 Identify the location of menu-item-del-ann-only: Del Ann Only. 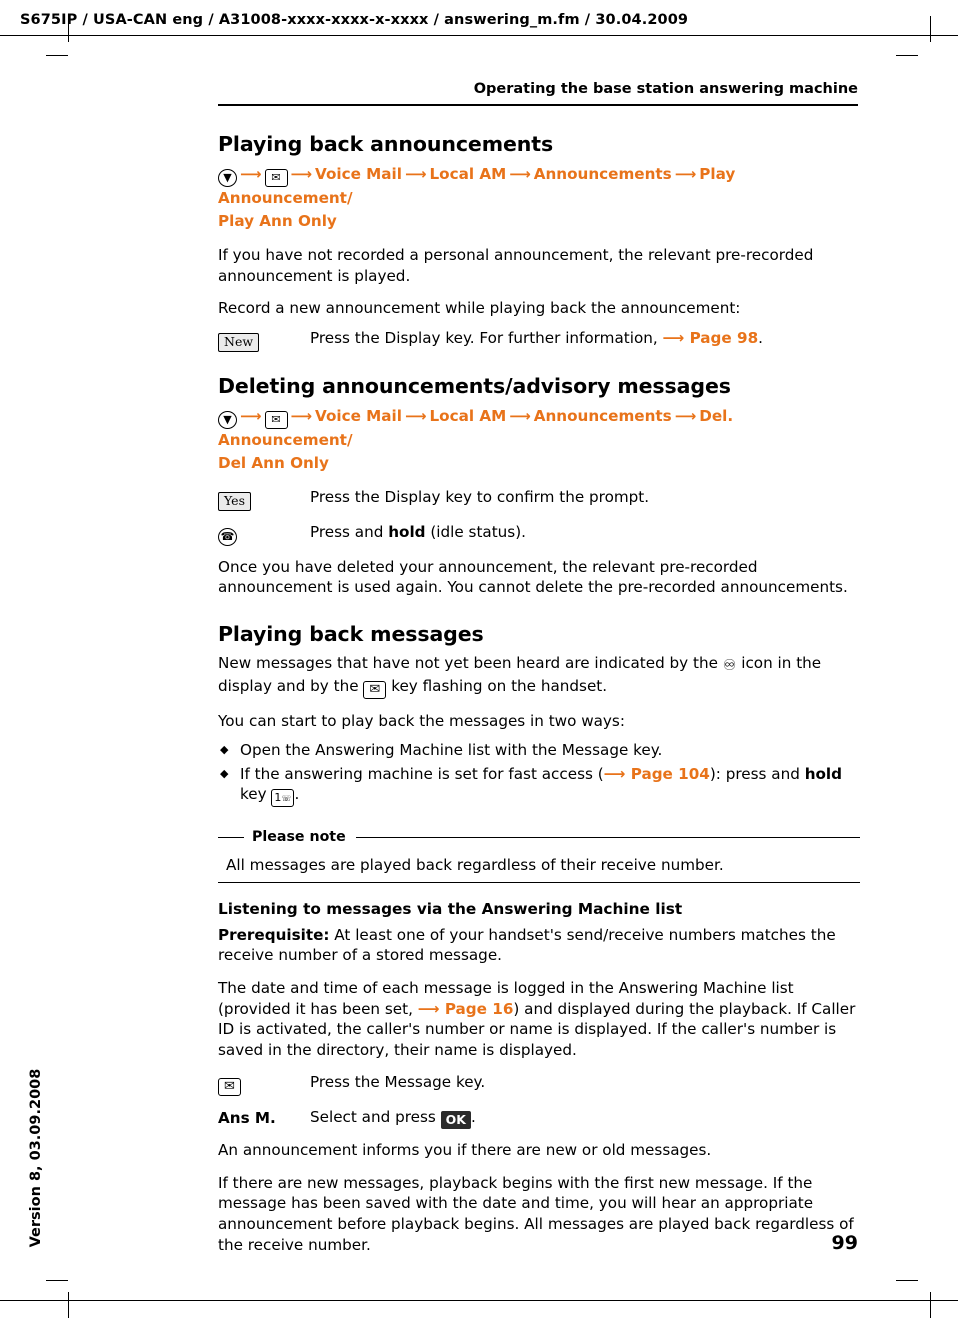
(273, 462).